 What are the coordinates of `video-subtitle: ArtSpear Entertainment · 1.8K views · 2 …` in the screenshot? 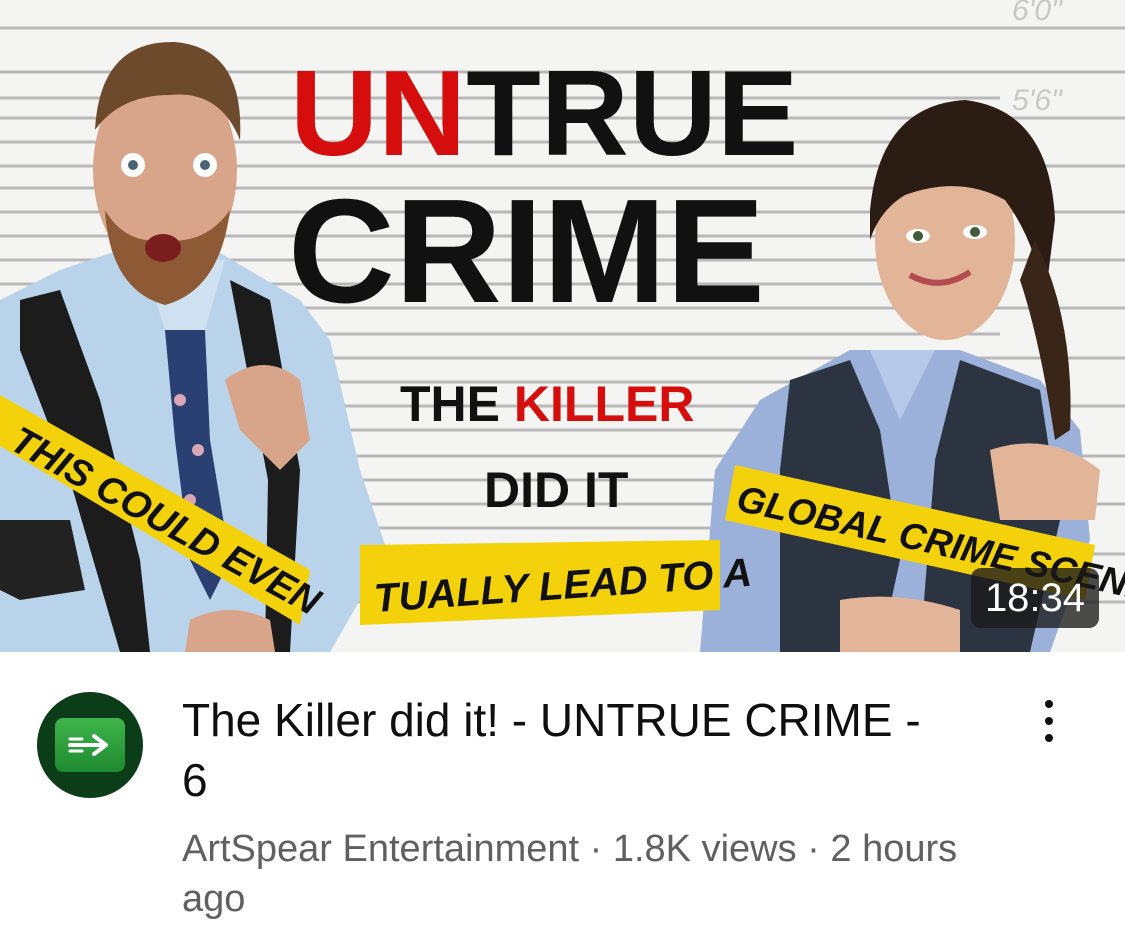 It's located at (570, 874).